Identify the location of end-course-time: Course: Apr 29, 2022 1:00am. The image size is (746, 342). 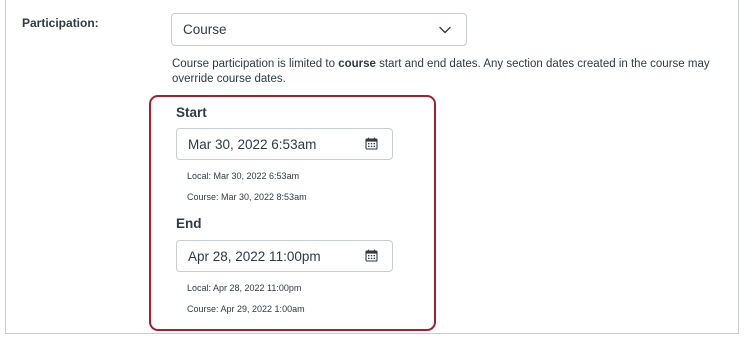
(246, 309).